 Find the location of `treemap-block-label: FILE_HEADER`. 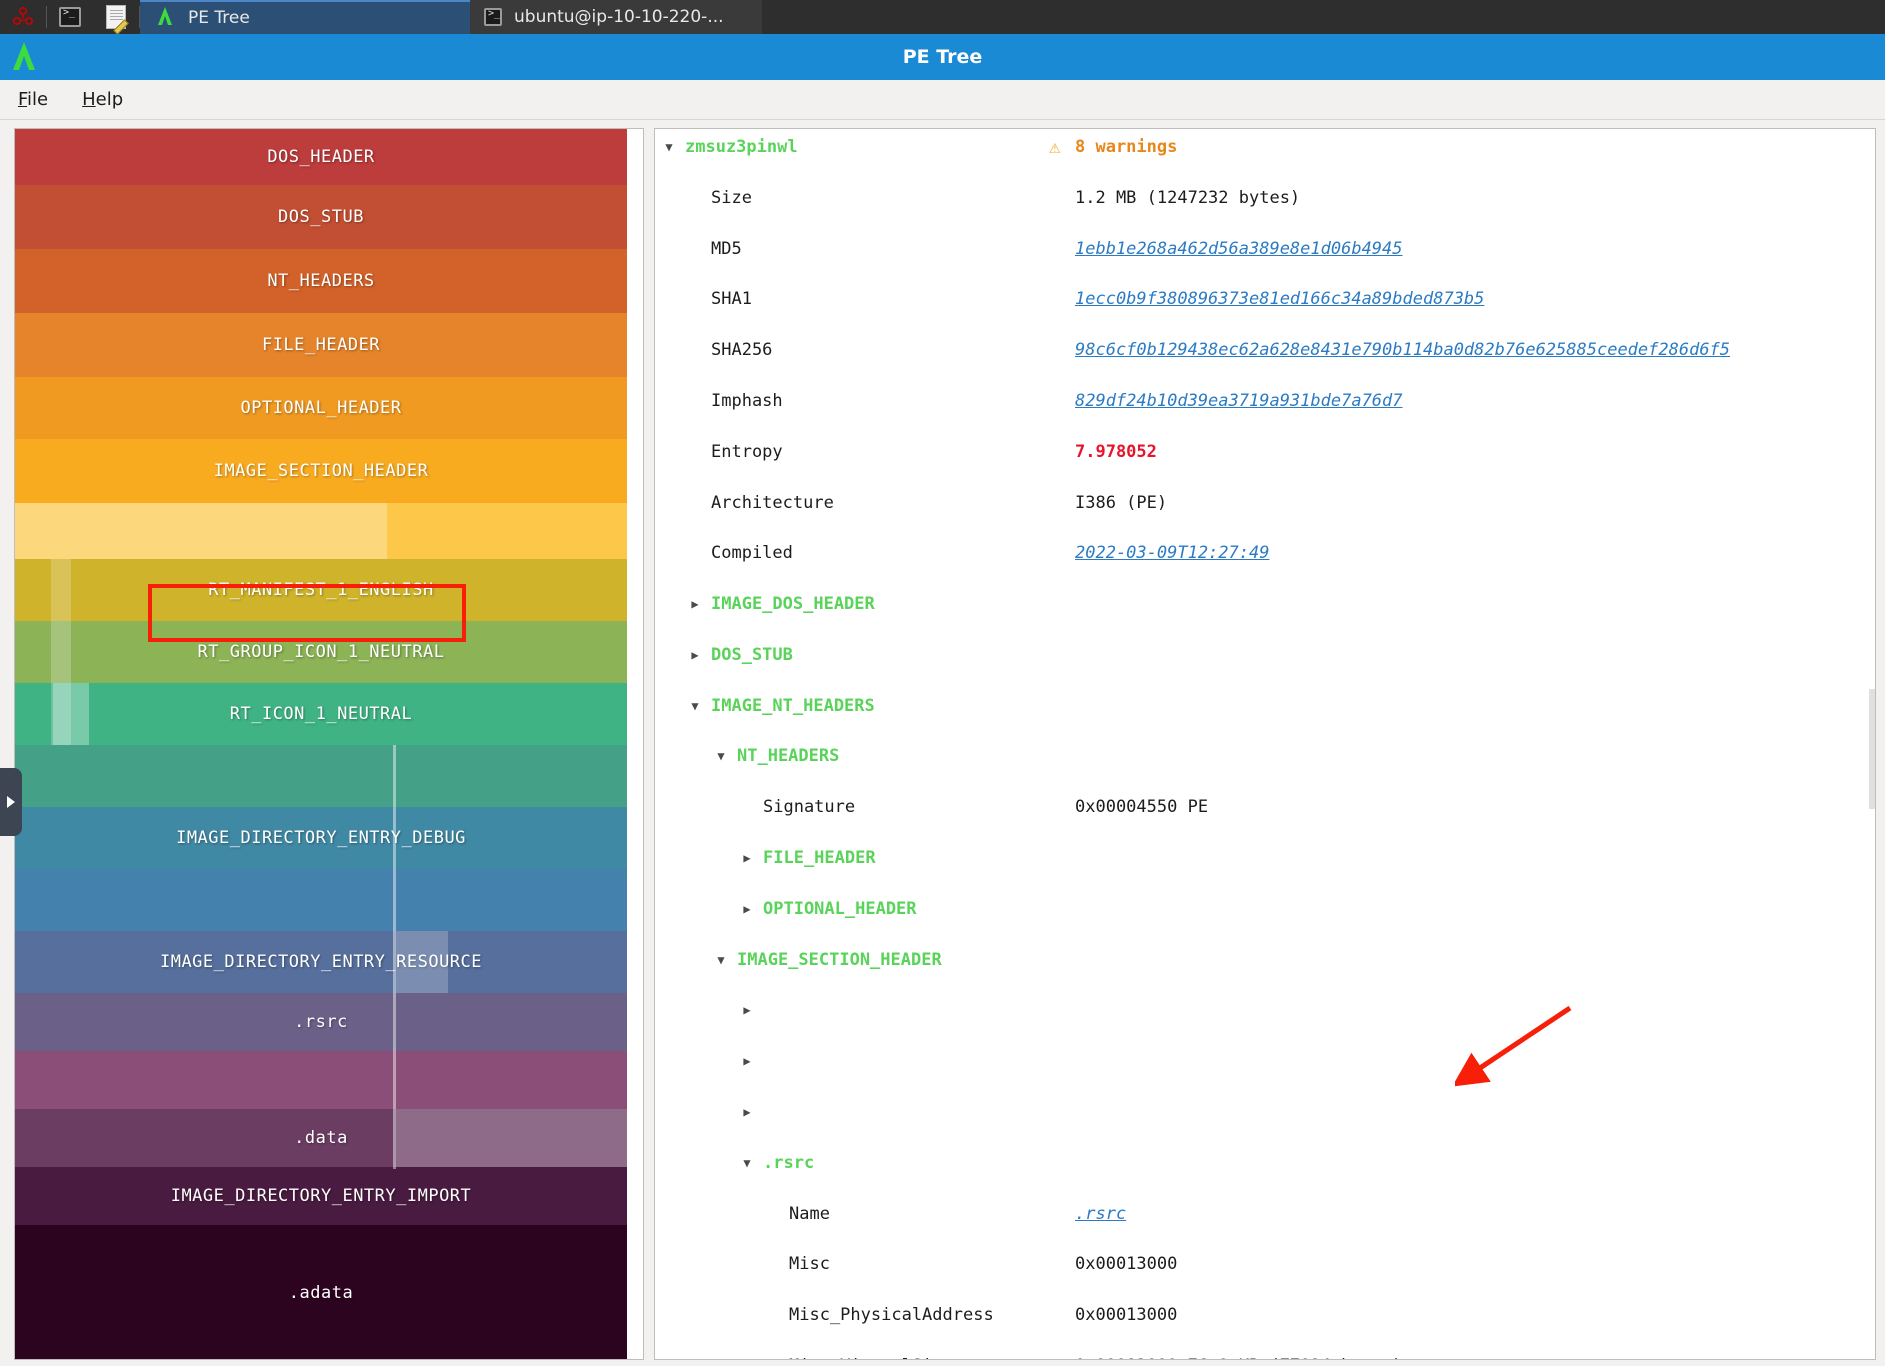

treemap-block-label: FILE_HEADER is located at coordinates (321, 345).